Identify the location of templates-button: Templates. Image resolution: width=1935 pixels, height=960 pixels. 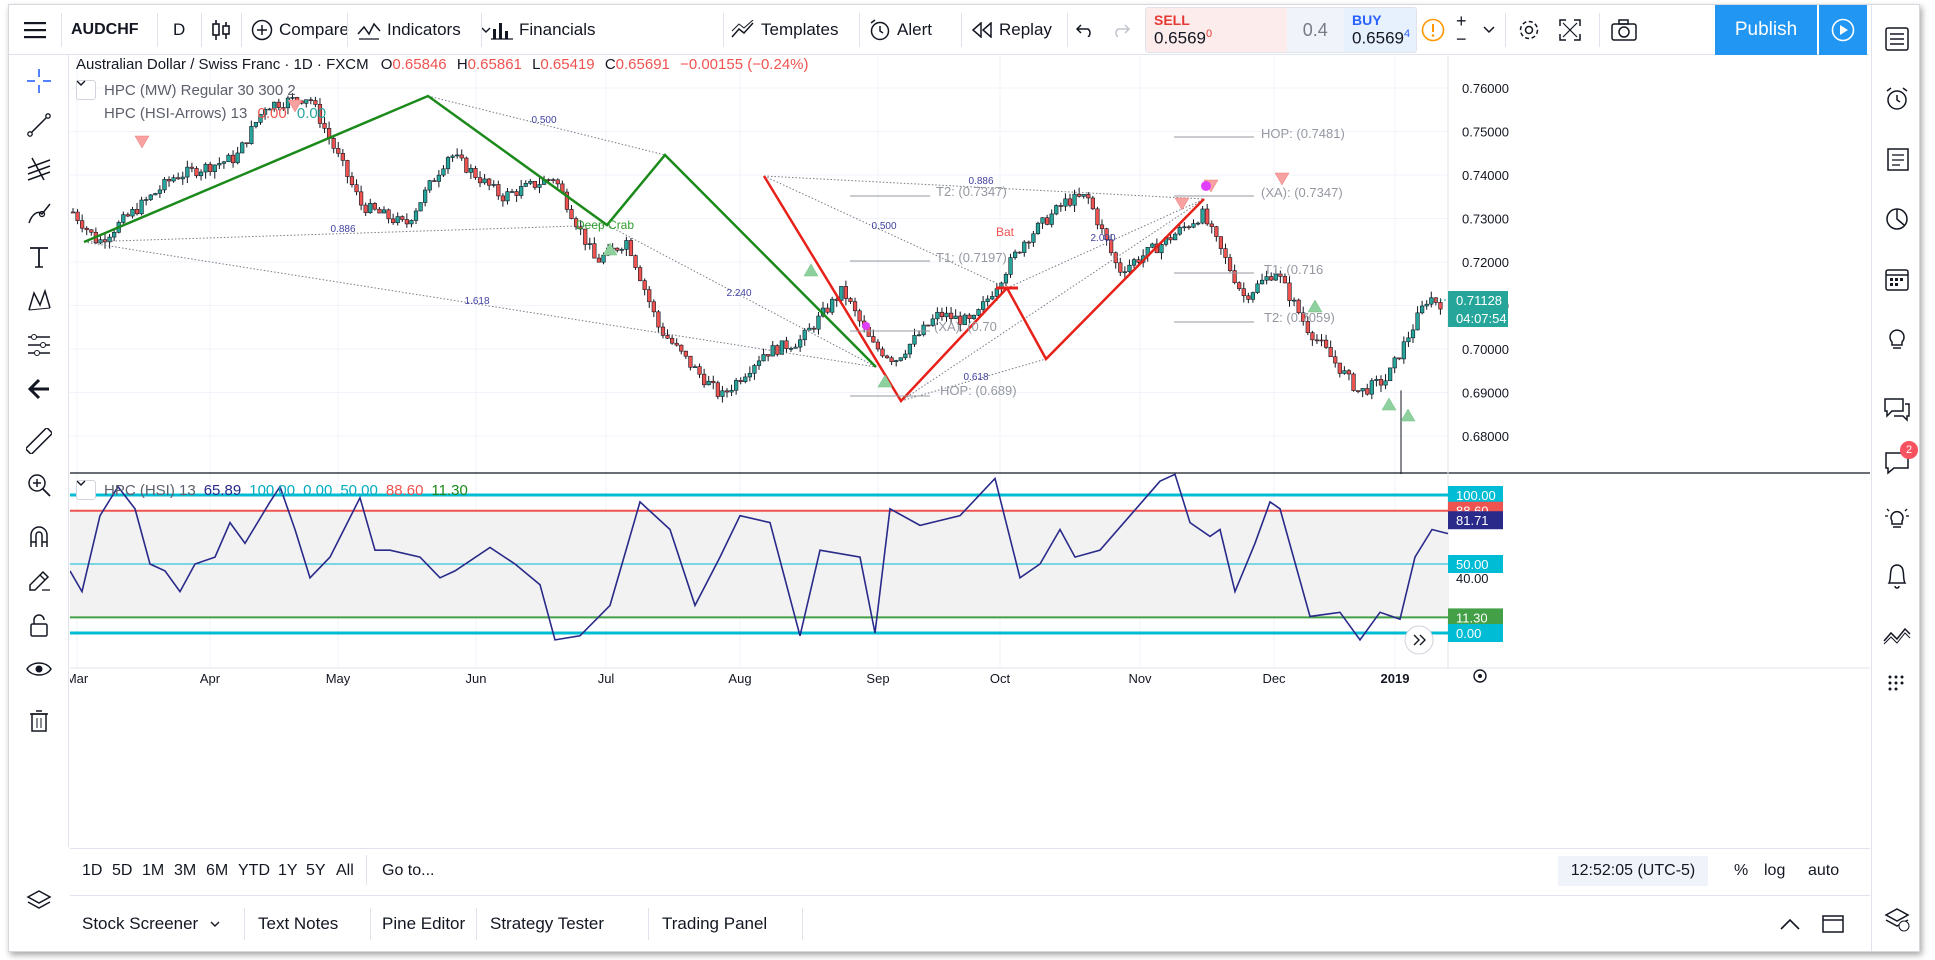
(784, 30).